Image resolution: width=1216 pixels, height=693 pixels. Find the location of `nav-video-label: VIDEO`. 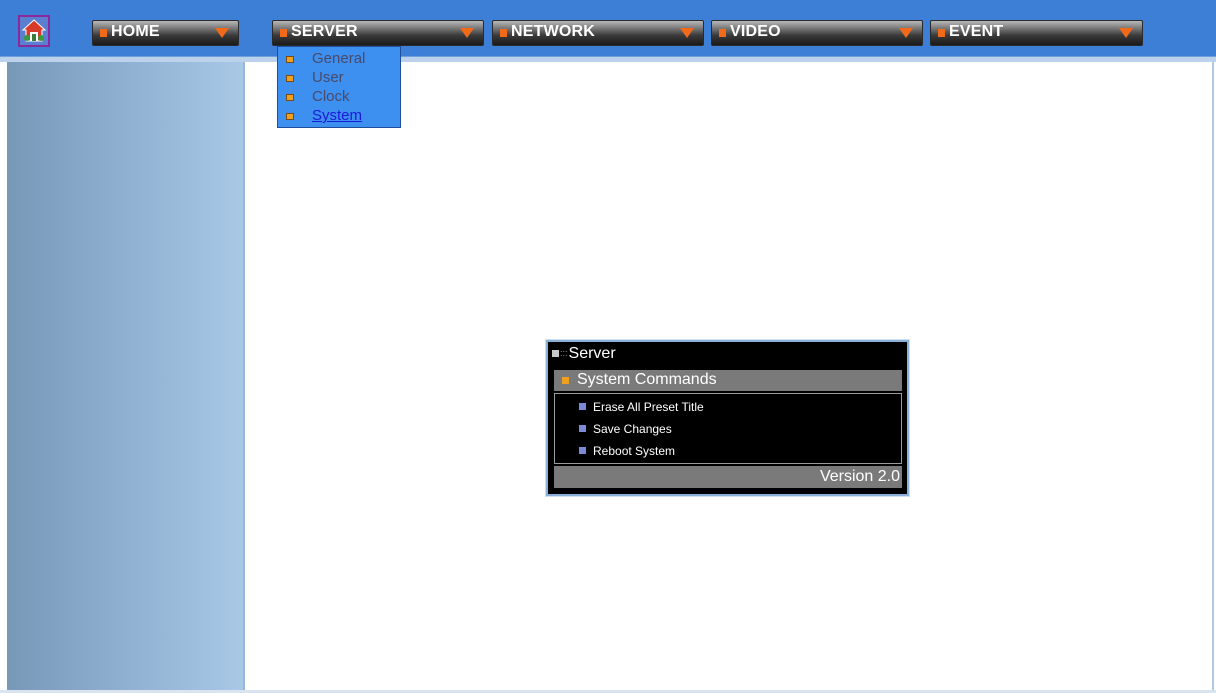

nav-video-label: VIDEO is located at coordinates (755, 31).